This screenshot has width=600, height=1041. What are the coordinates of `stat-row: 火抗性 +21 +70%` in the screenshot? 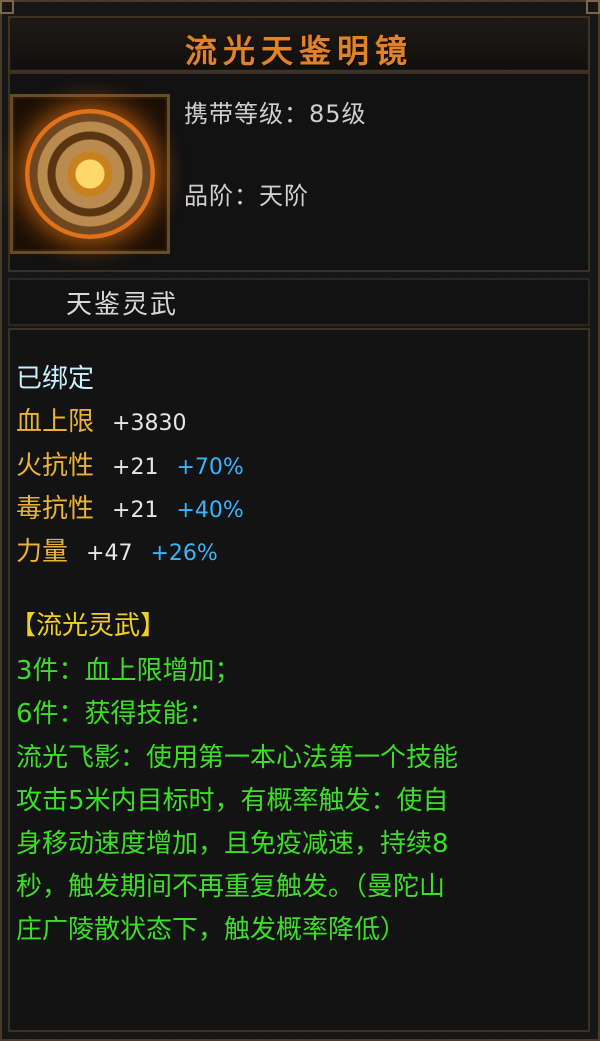 It's located at (130, 463).